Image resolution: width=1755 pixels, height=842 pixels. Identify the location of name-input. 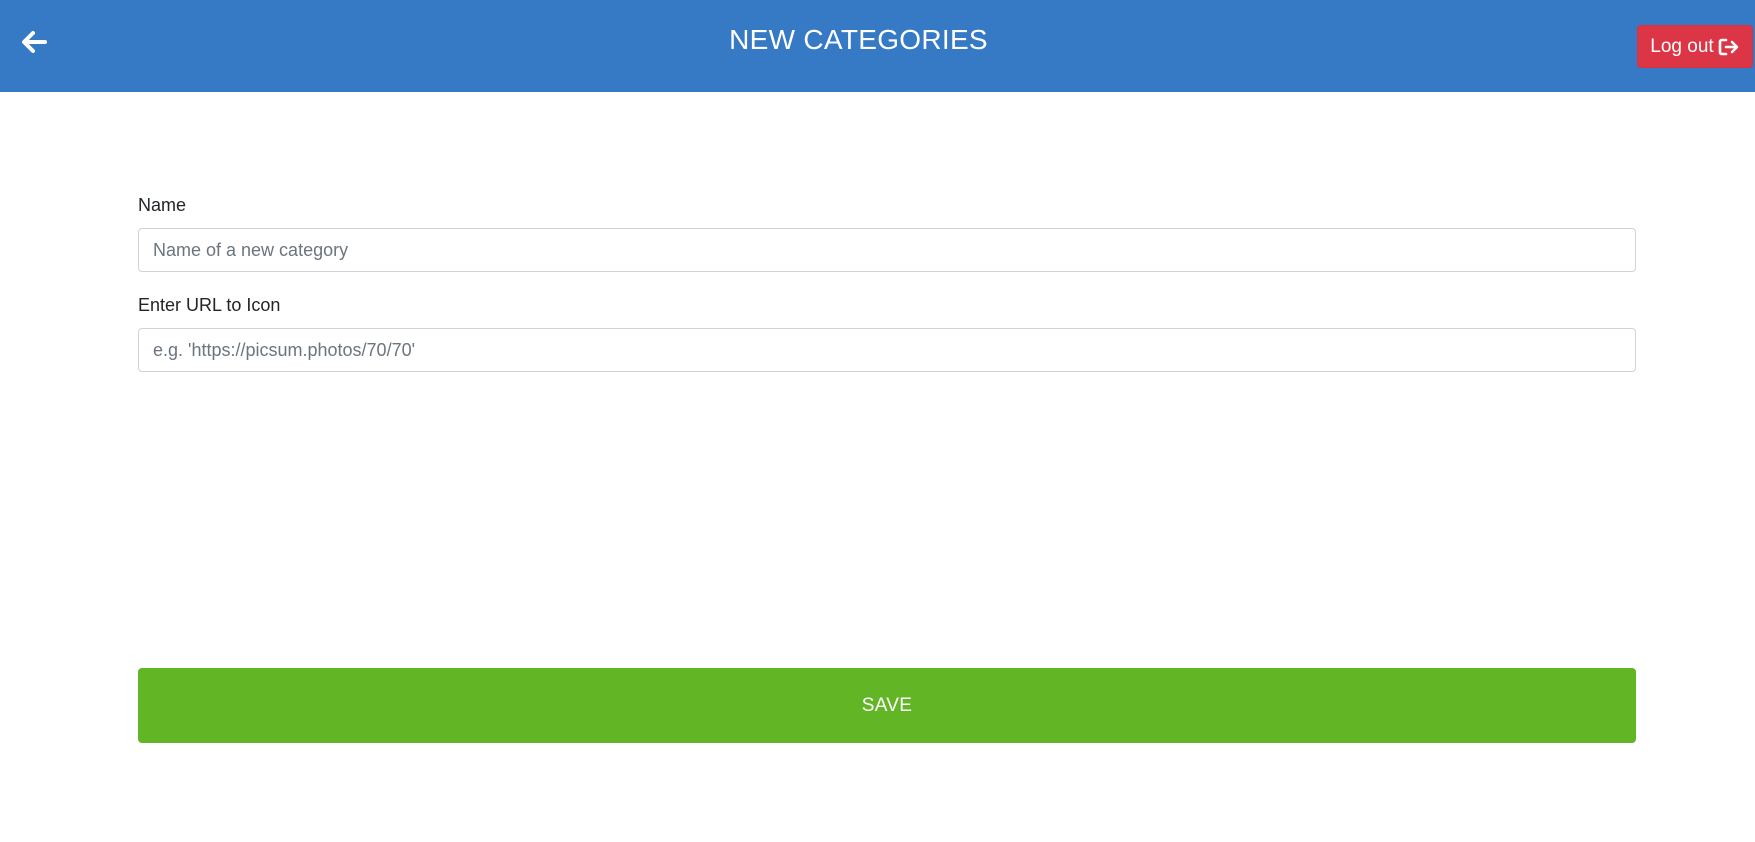
(887, 250).